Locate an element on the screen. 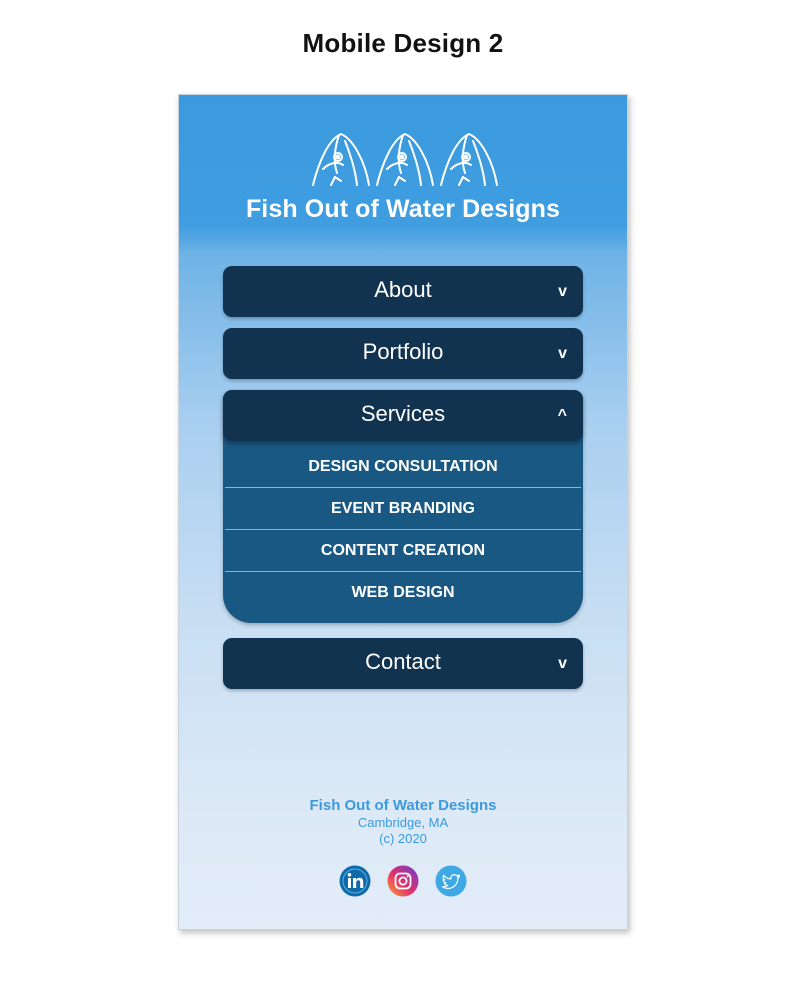  nav-services-header: Services ^ is located at coordinates (403, 415).